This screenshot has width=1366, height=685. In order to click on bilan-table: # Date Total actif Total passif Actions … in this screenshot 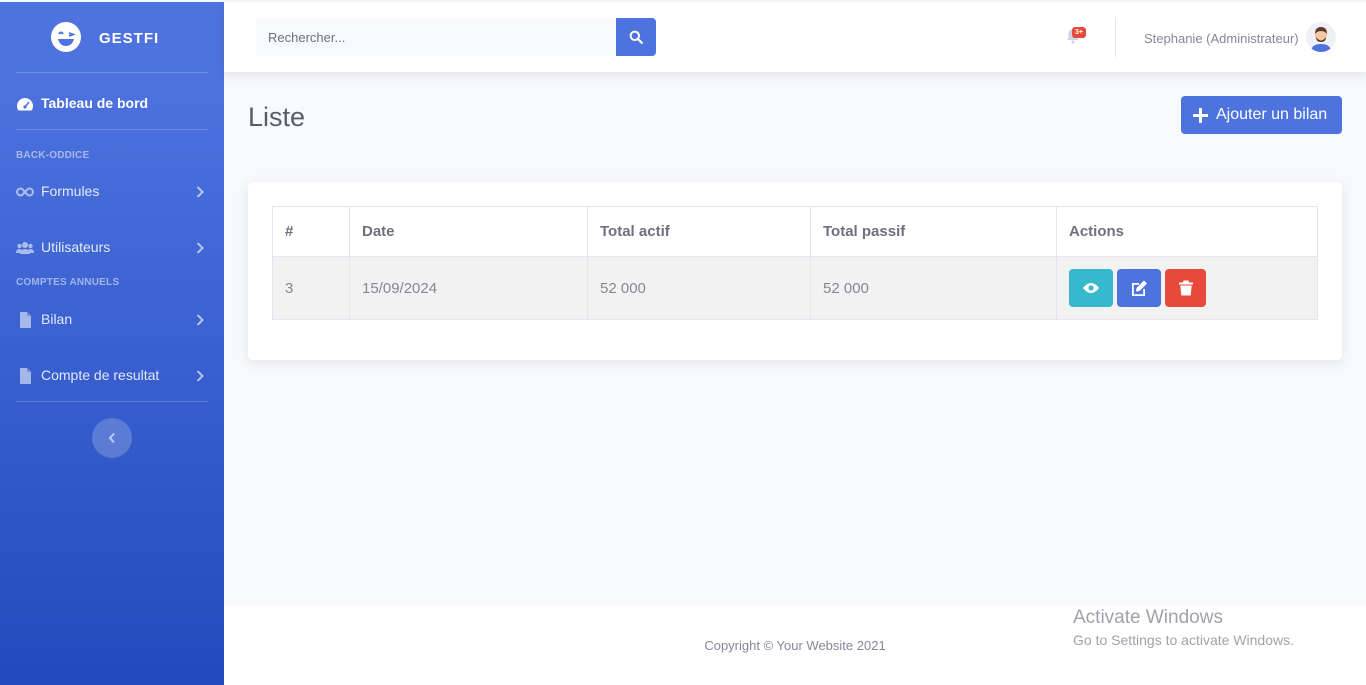, I will do `click(795, 263)`.